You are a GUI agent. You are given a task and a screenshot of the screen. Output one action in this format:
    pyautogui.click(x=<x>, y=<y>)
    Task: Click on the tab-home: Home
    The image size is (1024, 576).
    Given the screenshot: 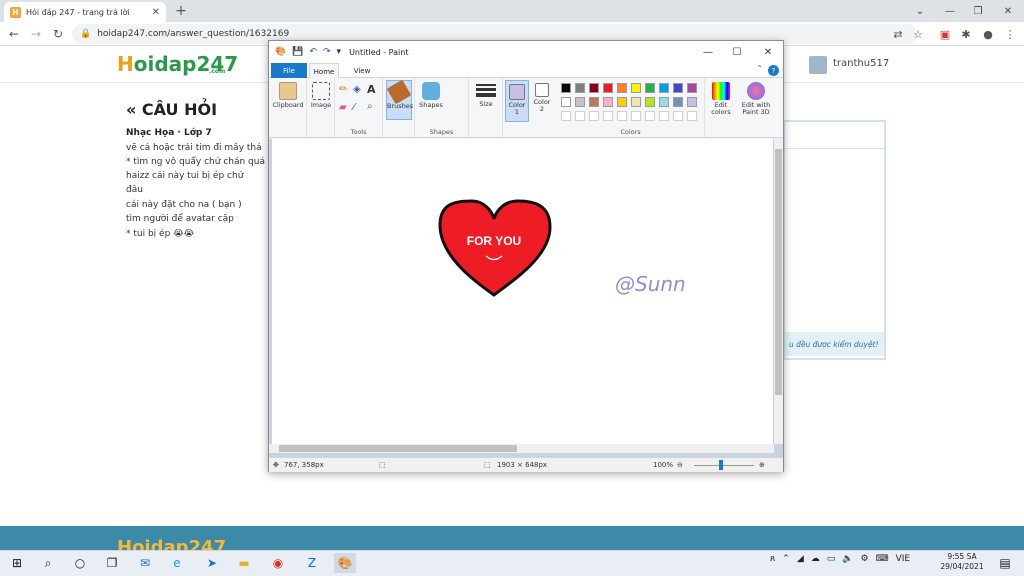 What is the action you would take?
    pyautogui.click(x=324, y=71)
    